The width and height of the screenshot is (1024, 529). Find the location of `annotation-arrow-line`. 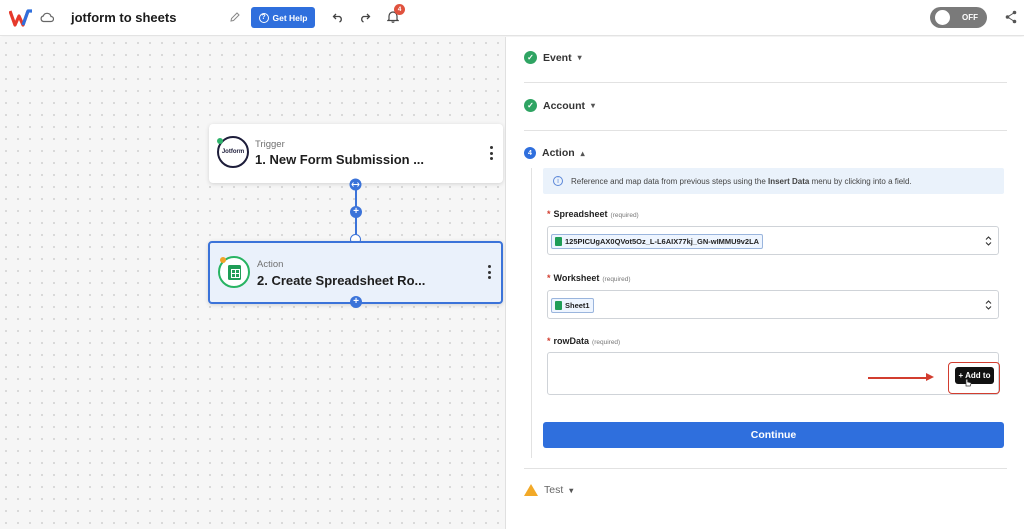

annotation-arrow-line is located at coordinates (898, 378).